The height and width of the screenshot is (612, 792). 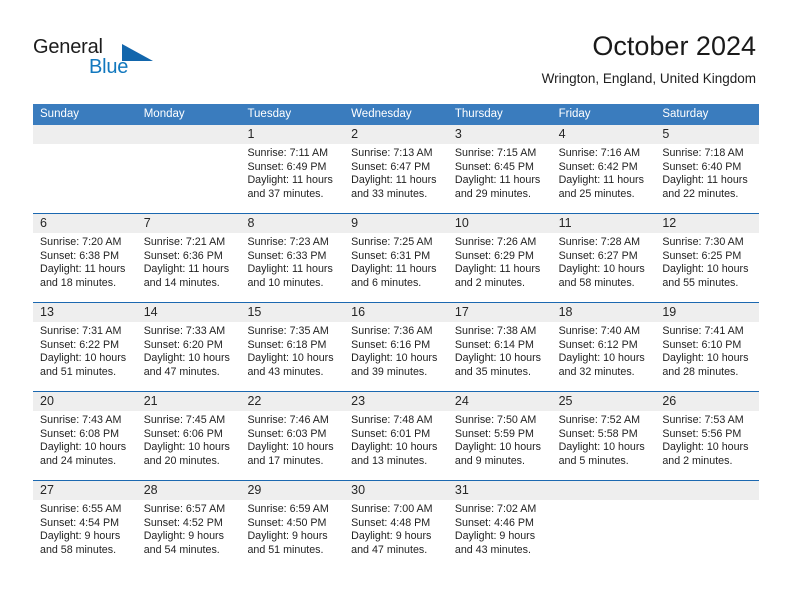 I want to click on day-detail-line: and 29 minutes., so click(x=492, y=193).